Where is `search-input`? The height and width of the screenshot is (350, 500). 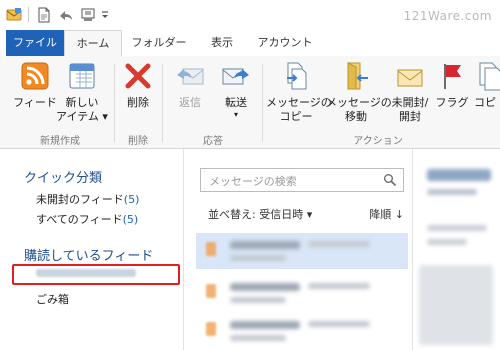 search-input is located at coordinates (289, 181).